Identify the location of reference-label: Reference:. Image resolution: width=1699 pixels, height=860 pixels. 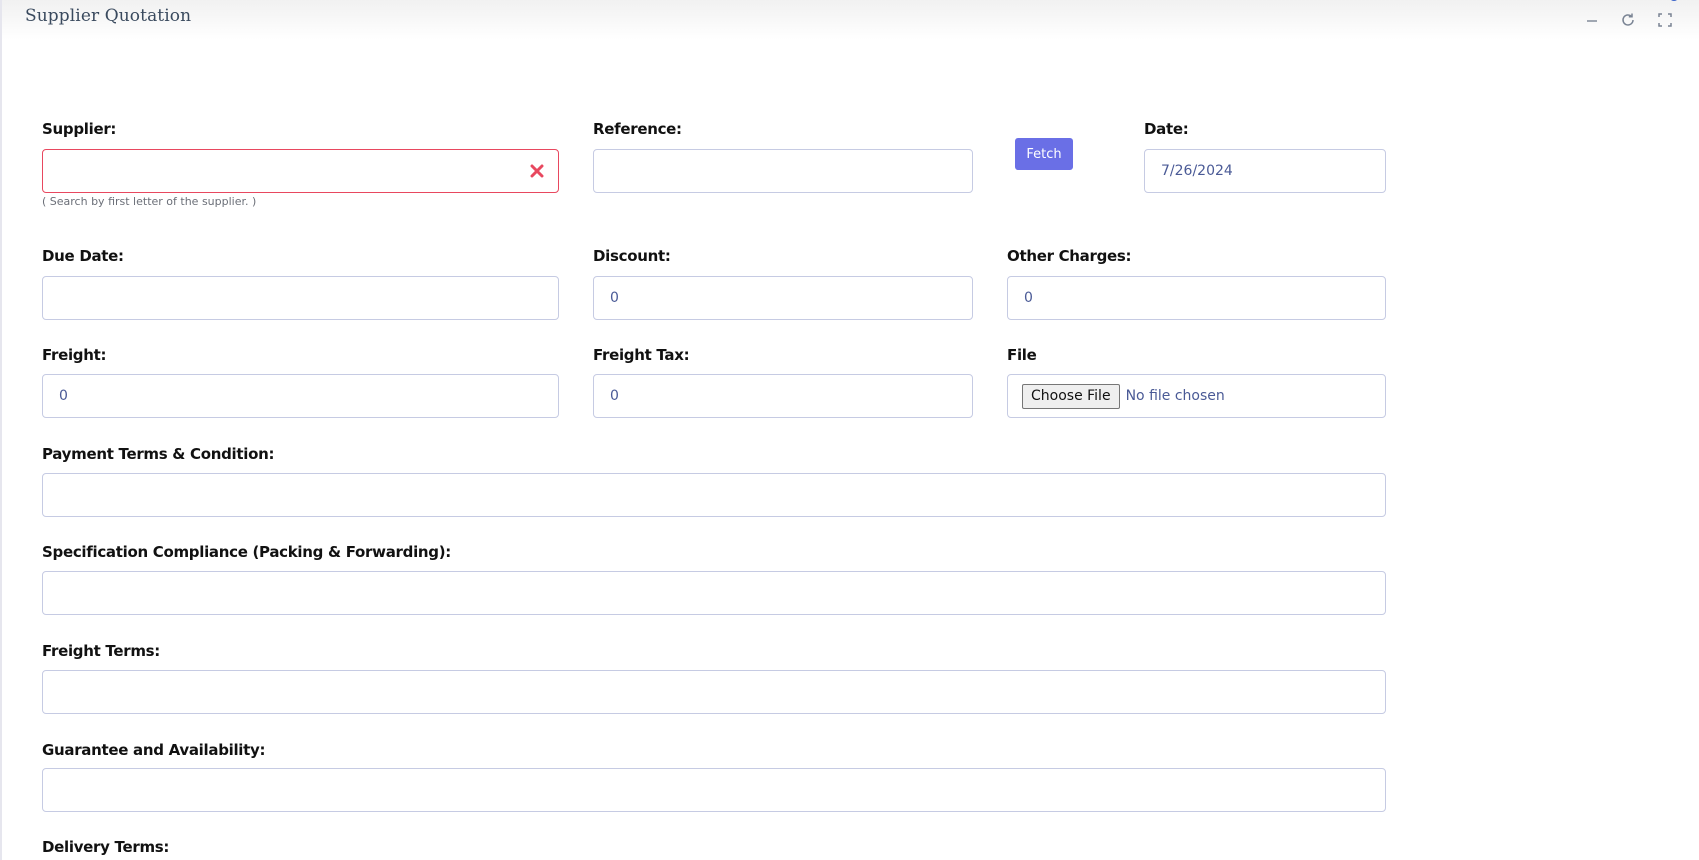
(637, 129).